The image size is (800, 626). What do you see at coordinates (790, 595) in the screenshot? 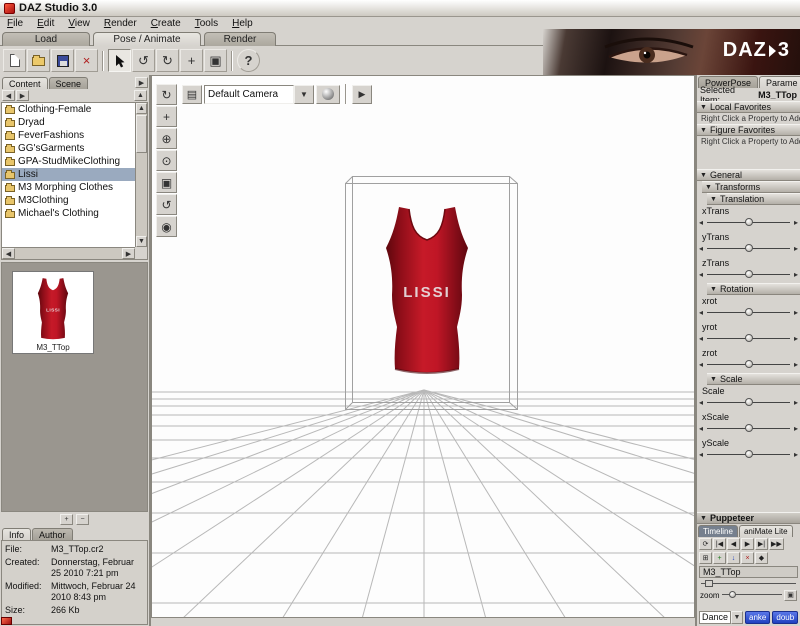
I see `zoom-fit-button: ▣` at bounding box center [790, 595].